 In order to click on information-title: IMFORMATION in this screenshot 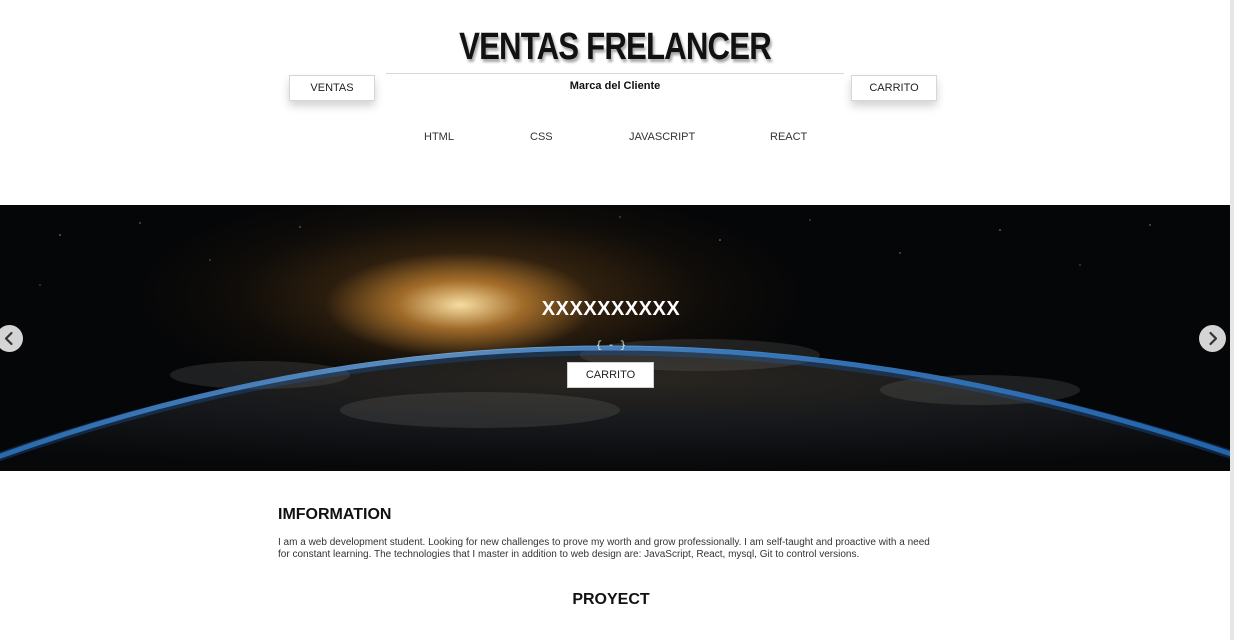, I will do `click(335, 514)`.